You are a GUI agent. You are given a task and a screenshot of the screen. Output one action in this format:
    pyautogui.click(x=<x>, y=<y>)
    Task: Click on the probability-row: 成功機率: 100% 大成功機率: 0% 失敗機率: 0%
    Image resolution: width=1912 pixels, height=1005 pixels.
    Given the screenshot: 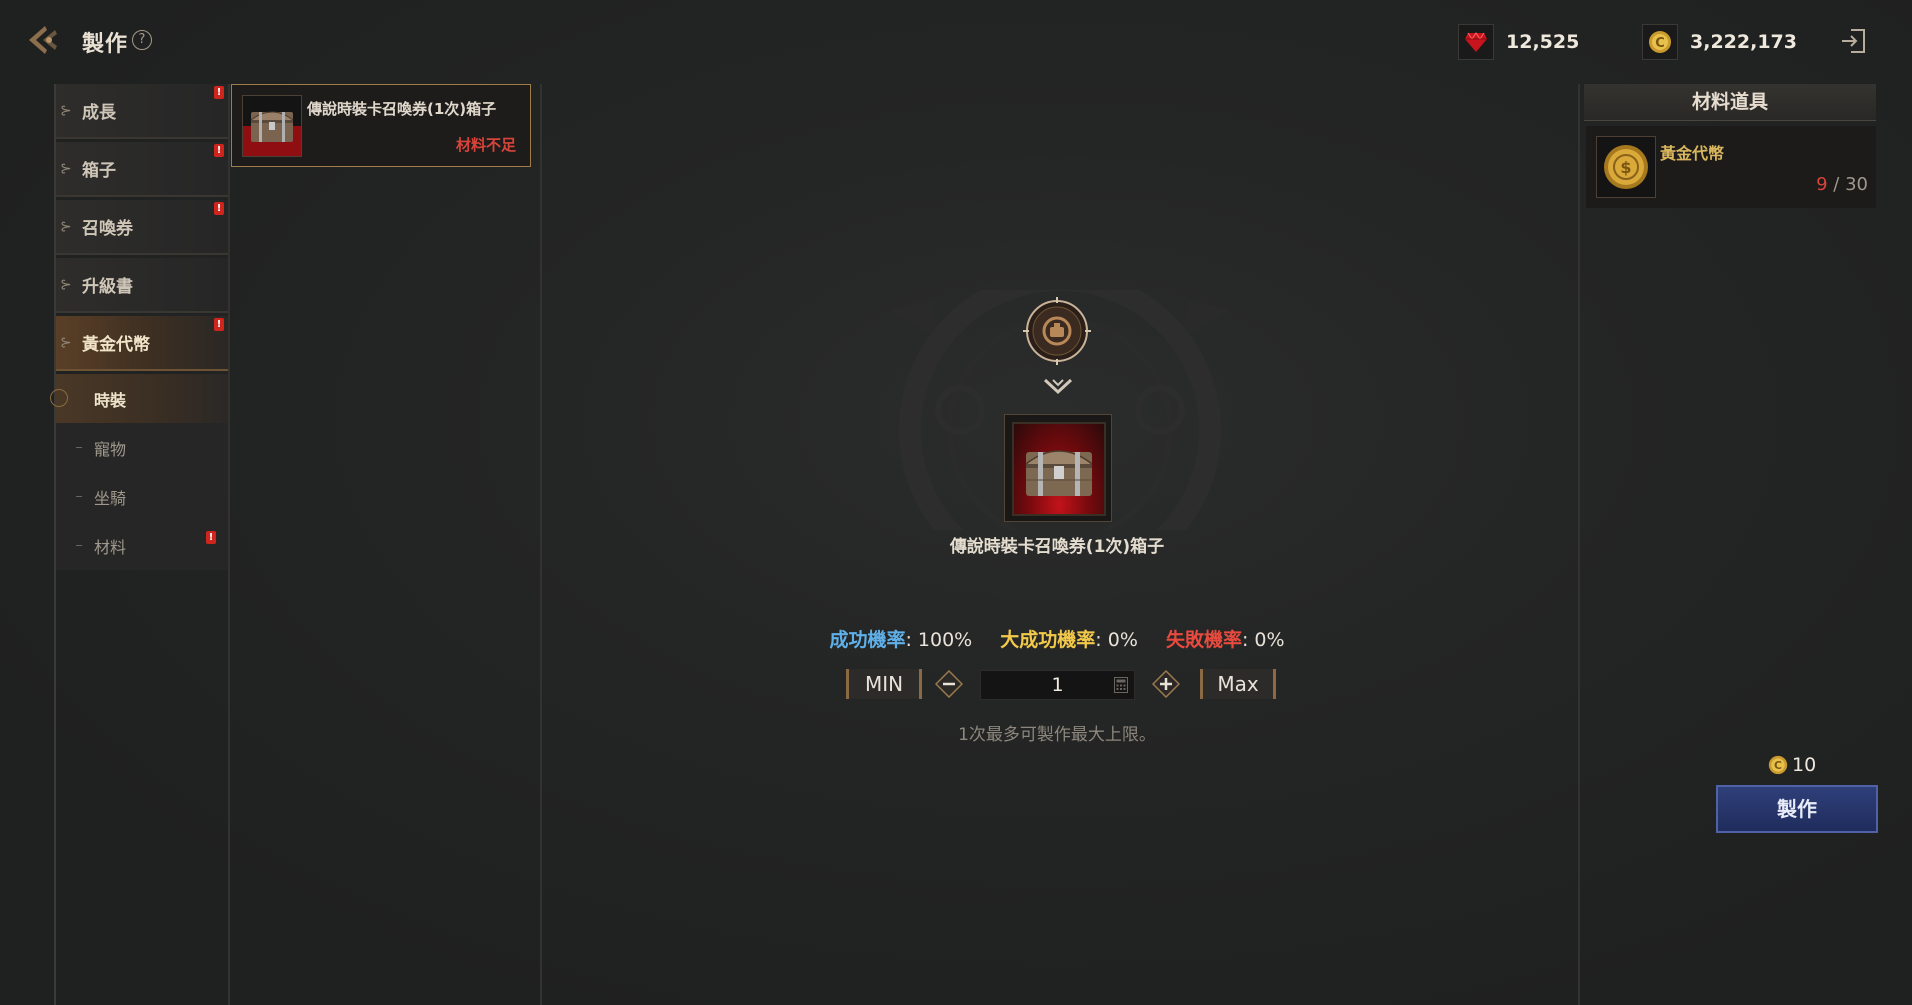 What is the action you would take?
    pyautogui.click(x=1057, y=638)
    